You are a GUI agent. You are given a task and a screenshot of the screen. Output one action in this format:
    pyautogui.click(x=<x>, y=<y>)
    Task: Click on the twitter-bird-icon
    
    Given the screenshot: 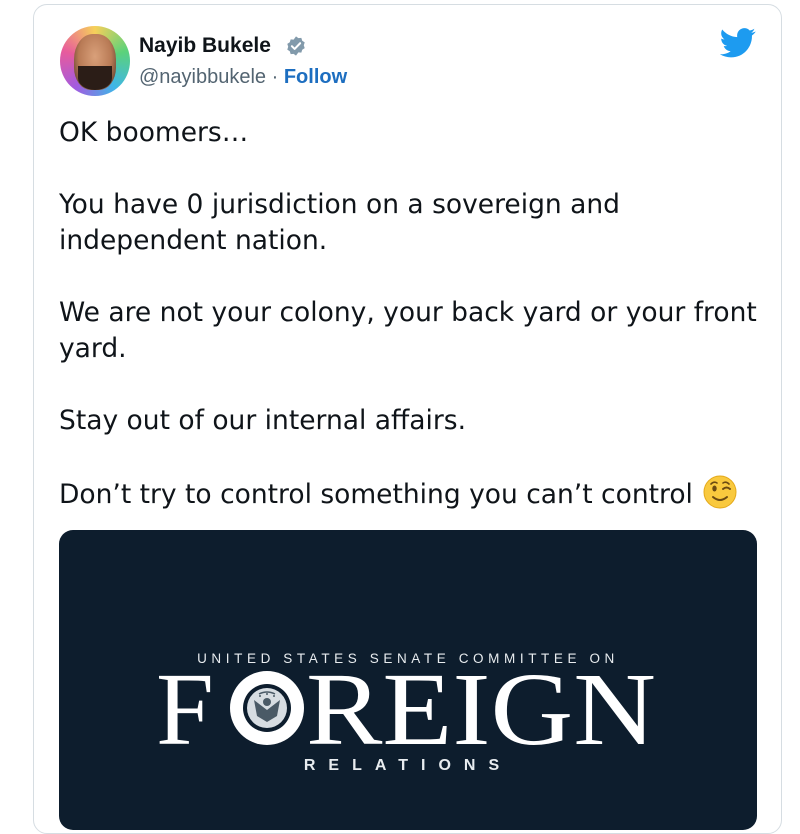 What is the action you would take?
    pyautogui.click(x=738, y=43)
    